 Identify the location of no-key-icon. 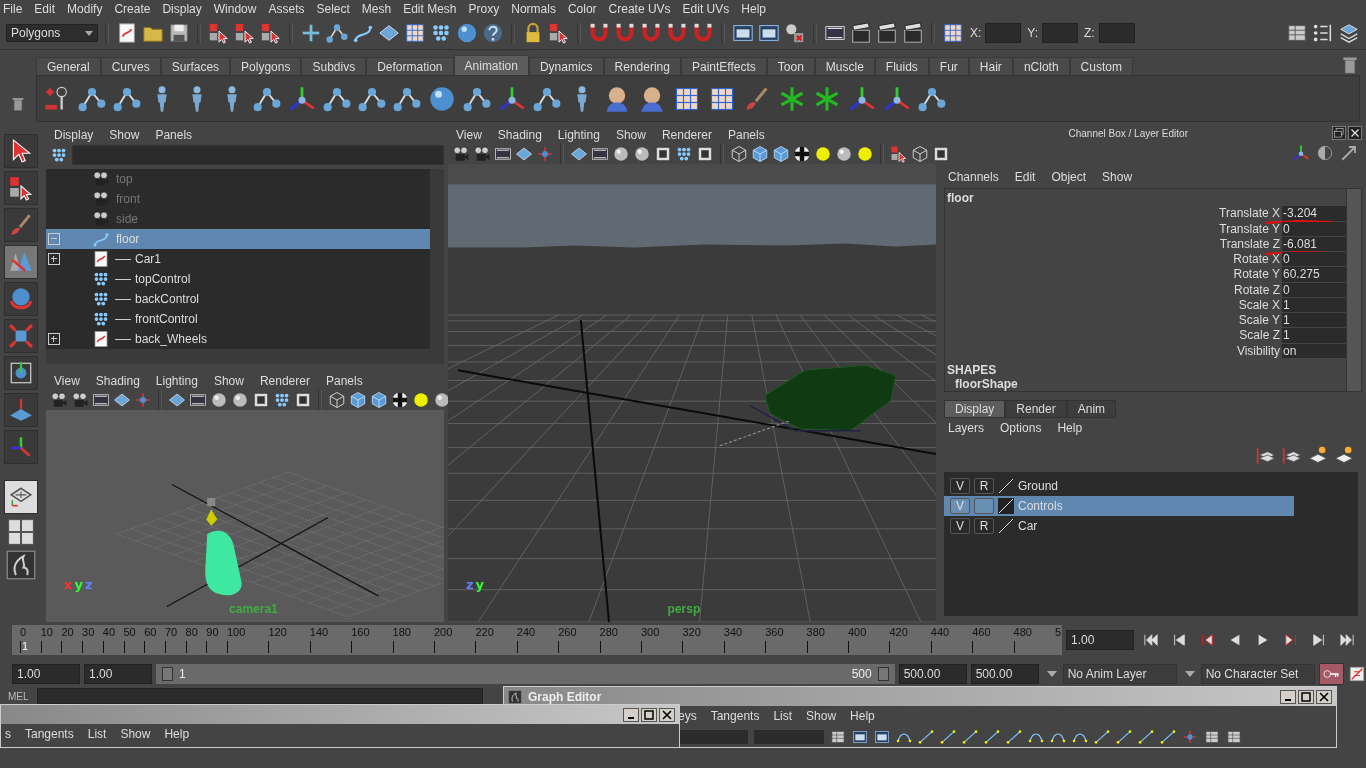
(1357, 674).